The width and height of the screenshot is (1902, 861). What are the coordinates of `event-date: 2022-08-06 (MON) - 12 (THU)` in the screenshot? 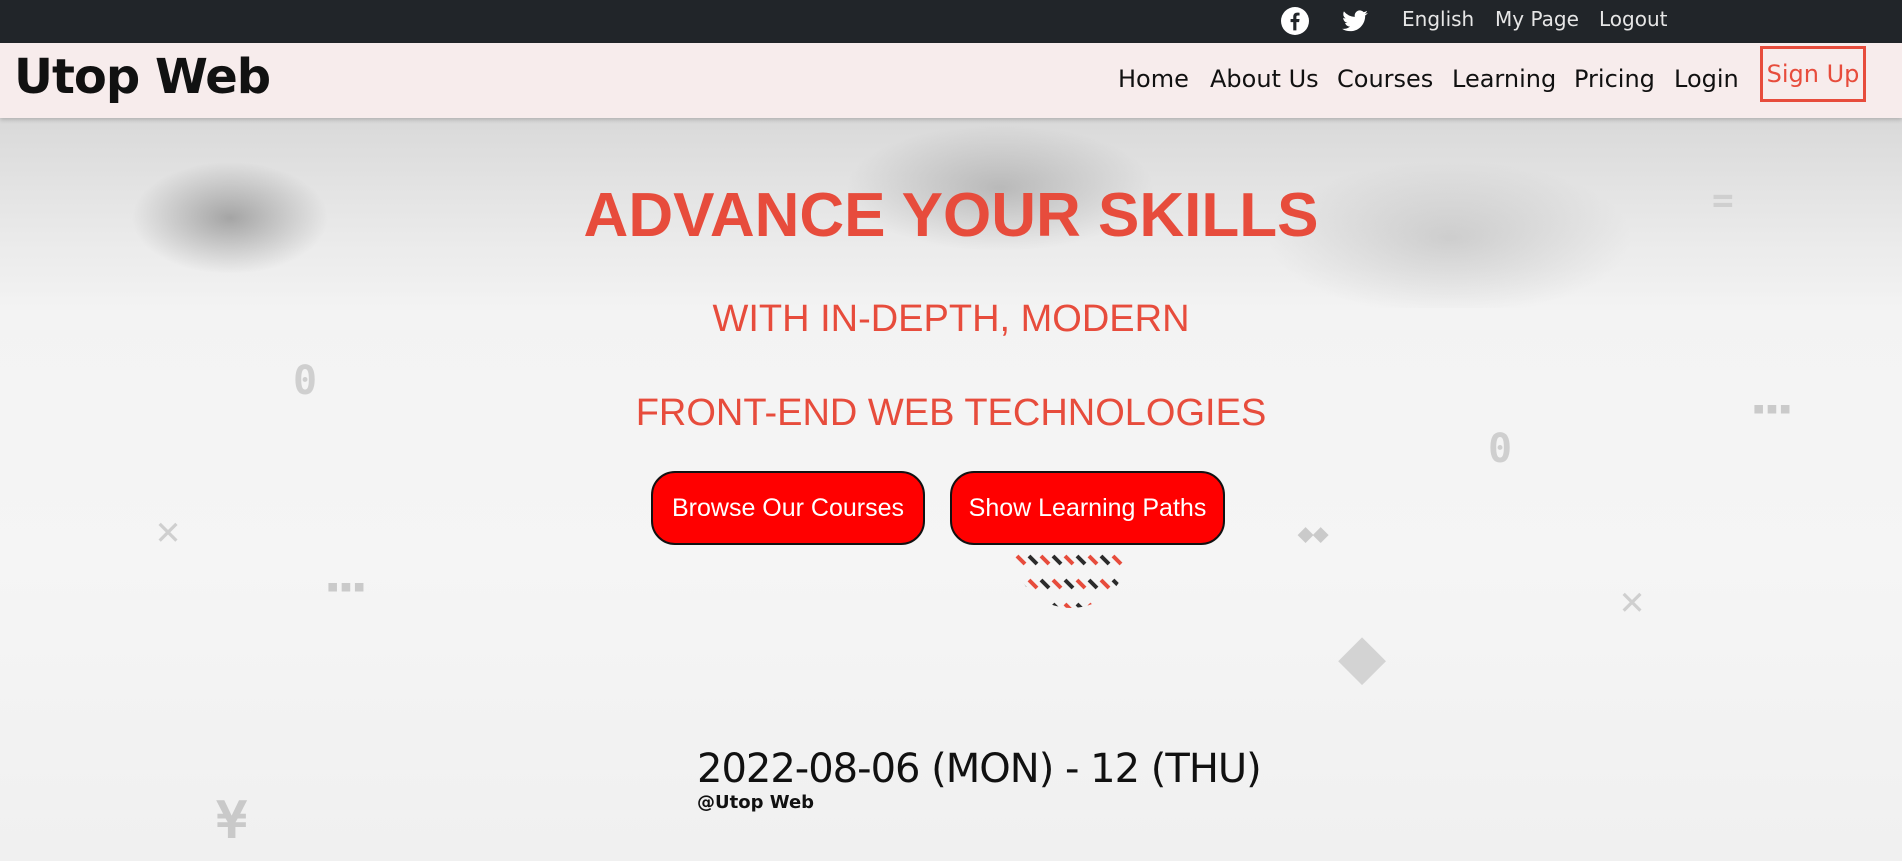 It's located at (979, 769).